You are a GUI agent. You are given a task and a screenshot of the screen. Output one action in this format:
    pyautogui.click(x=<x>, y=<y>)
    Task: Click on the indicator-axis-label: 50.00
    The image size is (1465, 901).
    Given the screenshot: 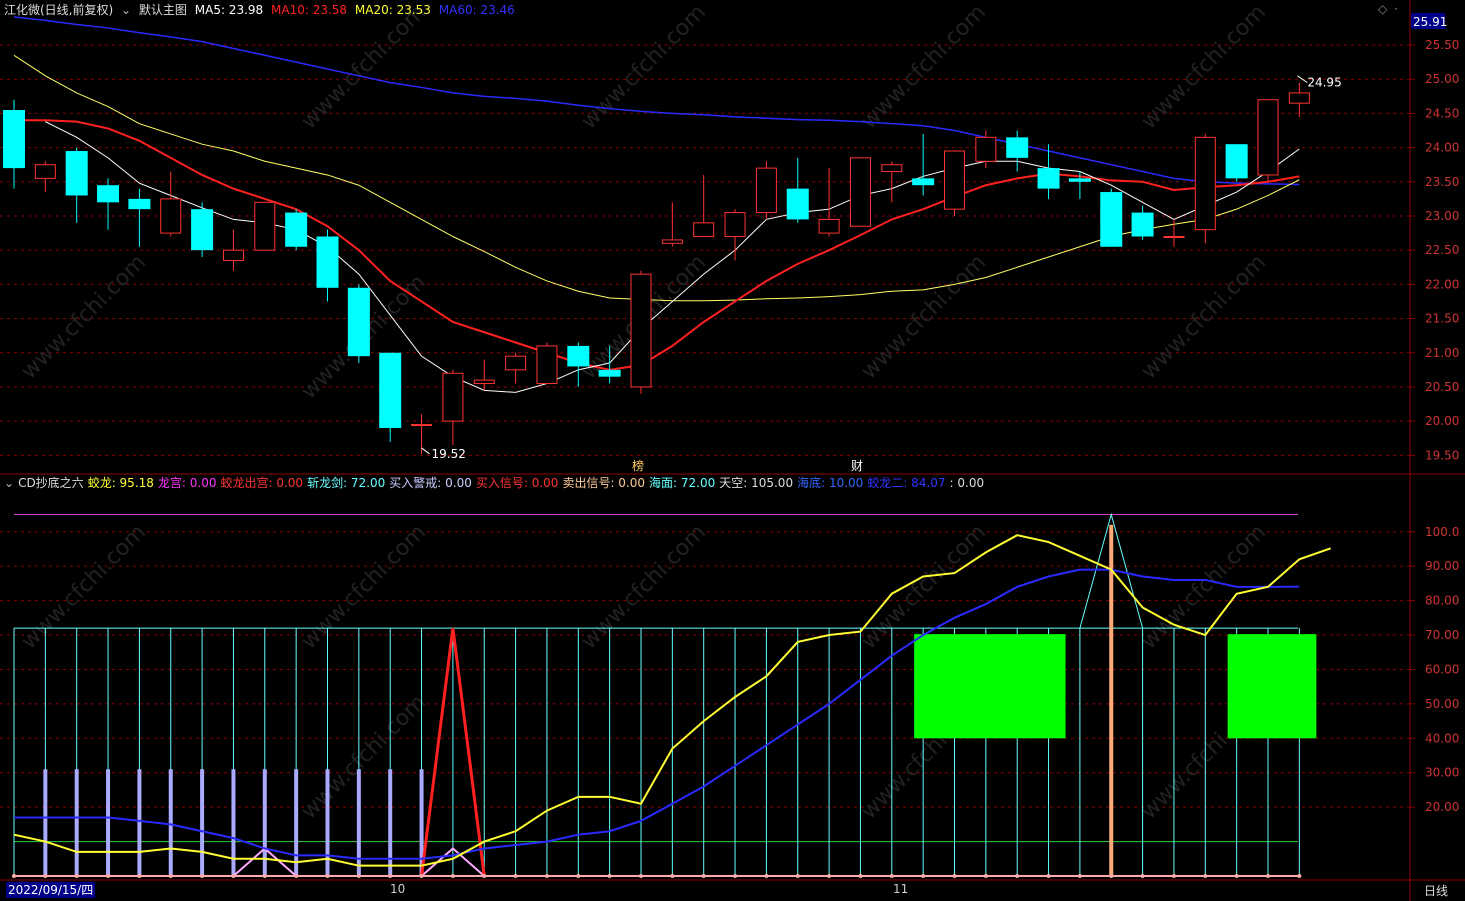 What is the action you would take?
    pyautogui.click(x=1442, y=704)
    